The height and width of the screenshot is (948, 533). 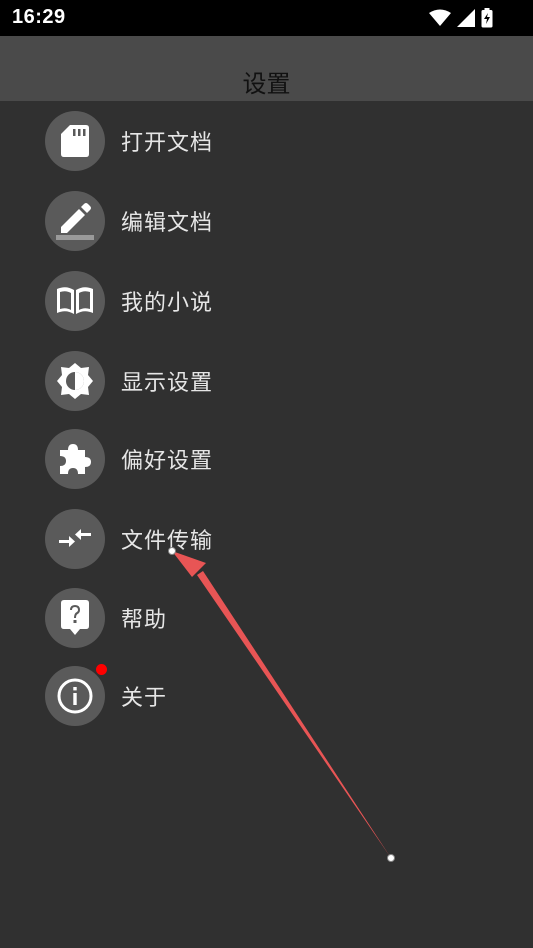 I want to click on menu-item-edit-document: 编辑文档, so click(x=195, y=221).